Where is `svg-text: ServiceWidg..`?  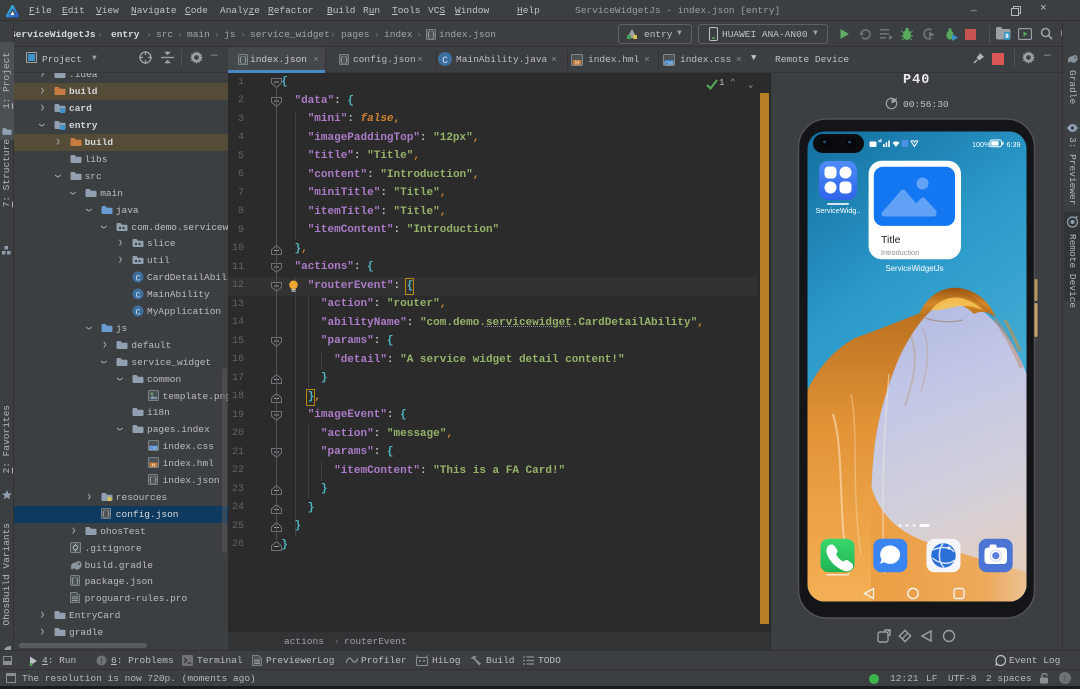
svg-text: ServiceWidg.. is located at coordinates (837, 210).